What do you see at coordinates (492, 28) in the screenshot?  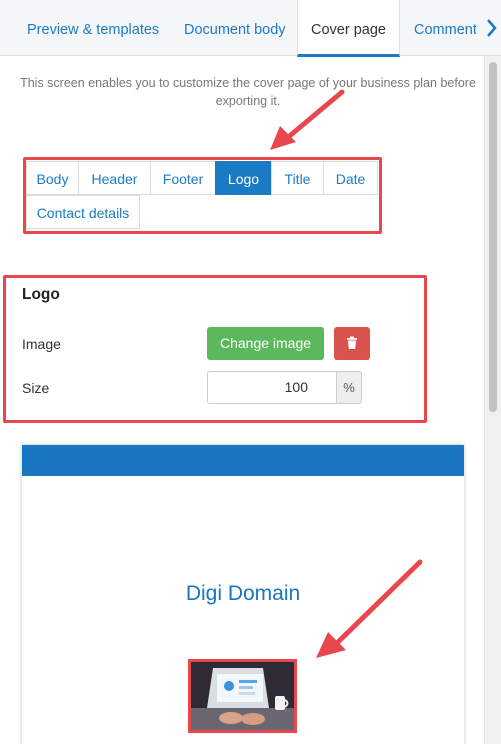 I see `chevron-right-icon` at bounding box center [492, 28].